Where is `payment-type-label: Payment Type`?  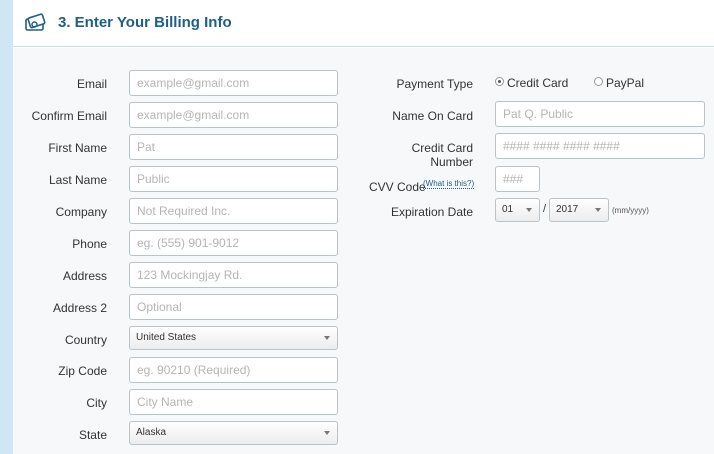 payment-type-label: Payment Type is located at coordinates (435, 84).